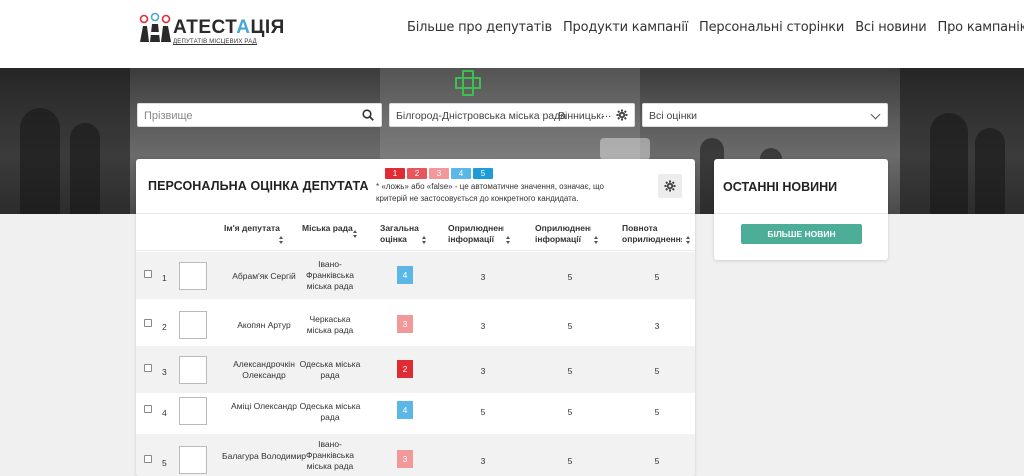  What do you see at coordinates (258, 186) in the screenshot?
I see `card-title: ПЕРСОНАЛЬНА ОЦІНКА ДЕПУТАТА` at bounding box center [258, 186].